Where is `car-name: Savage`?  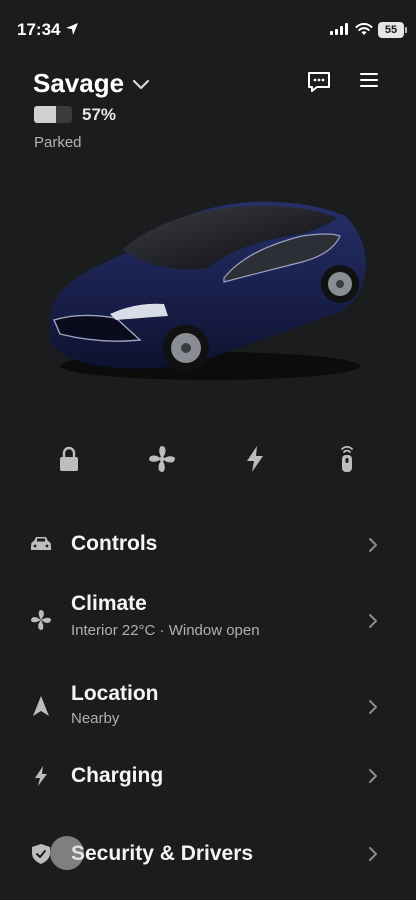 car-name: Savage is located at coordinates (78, 83).